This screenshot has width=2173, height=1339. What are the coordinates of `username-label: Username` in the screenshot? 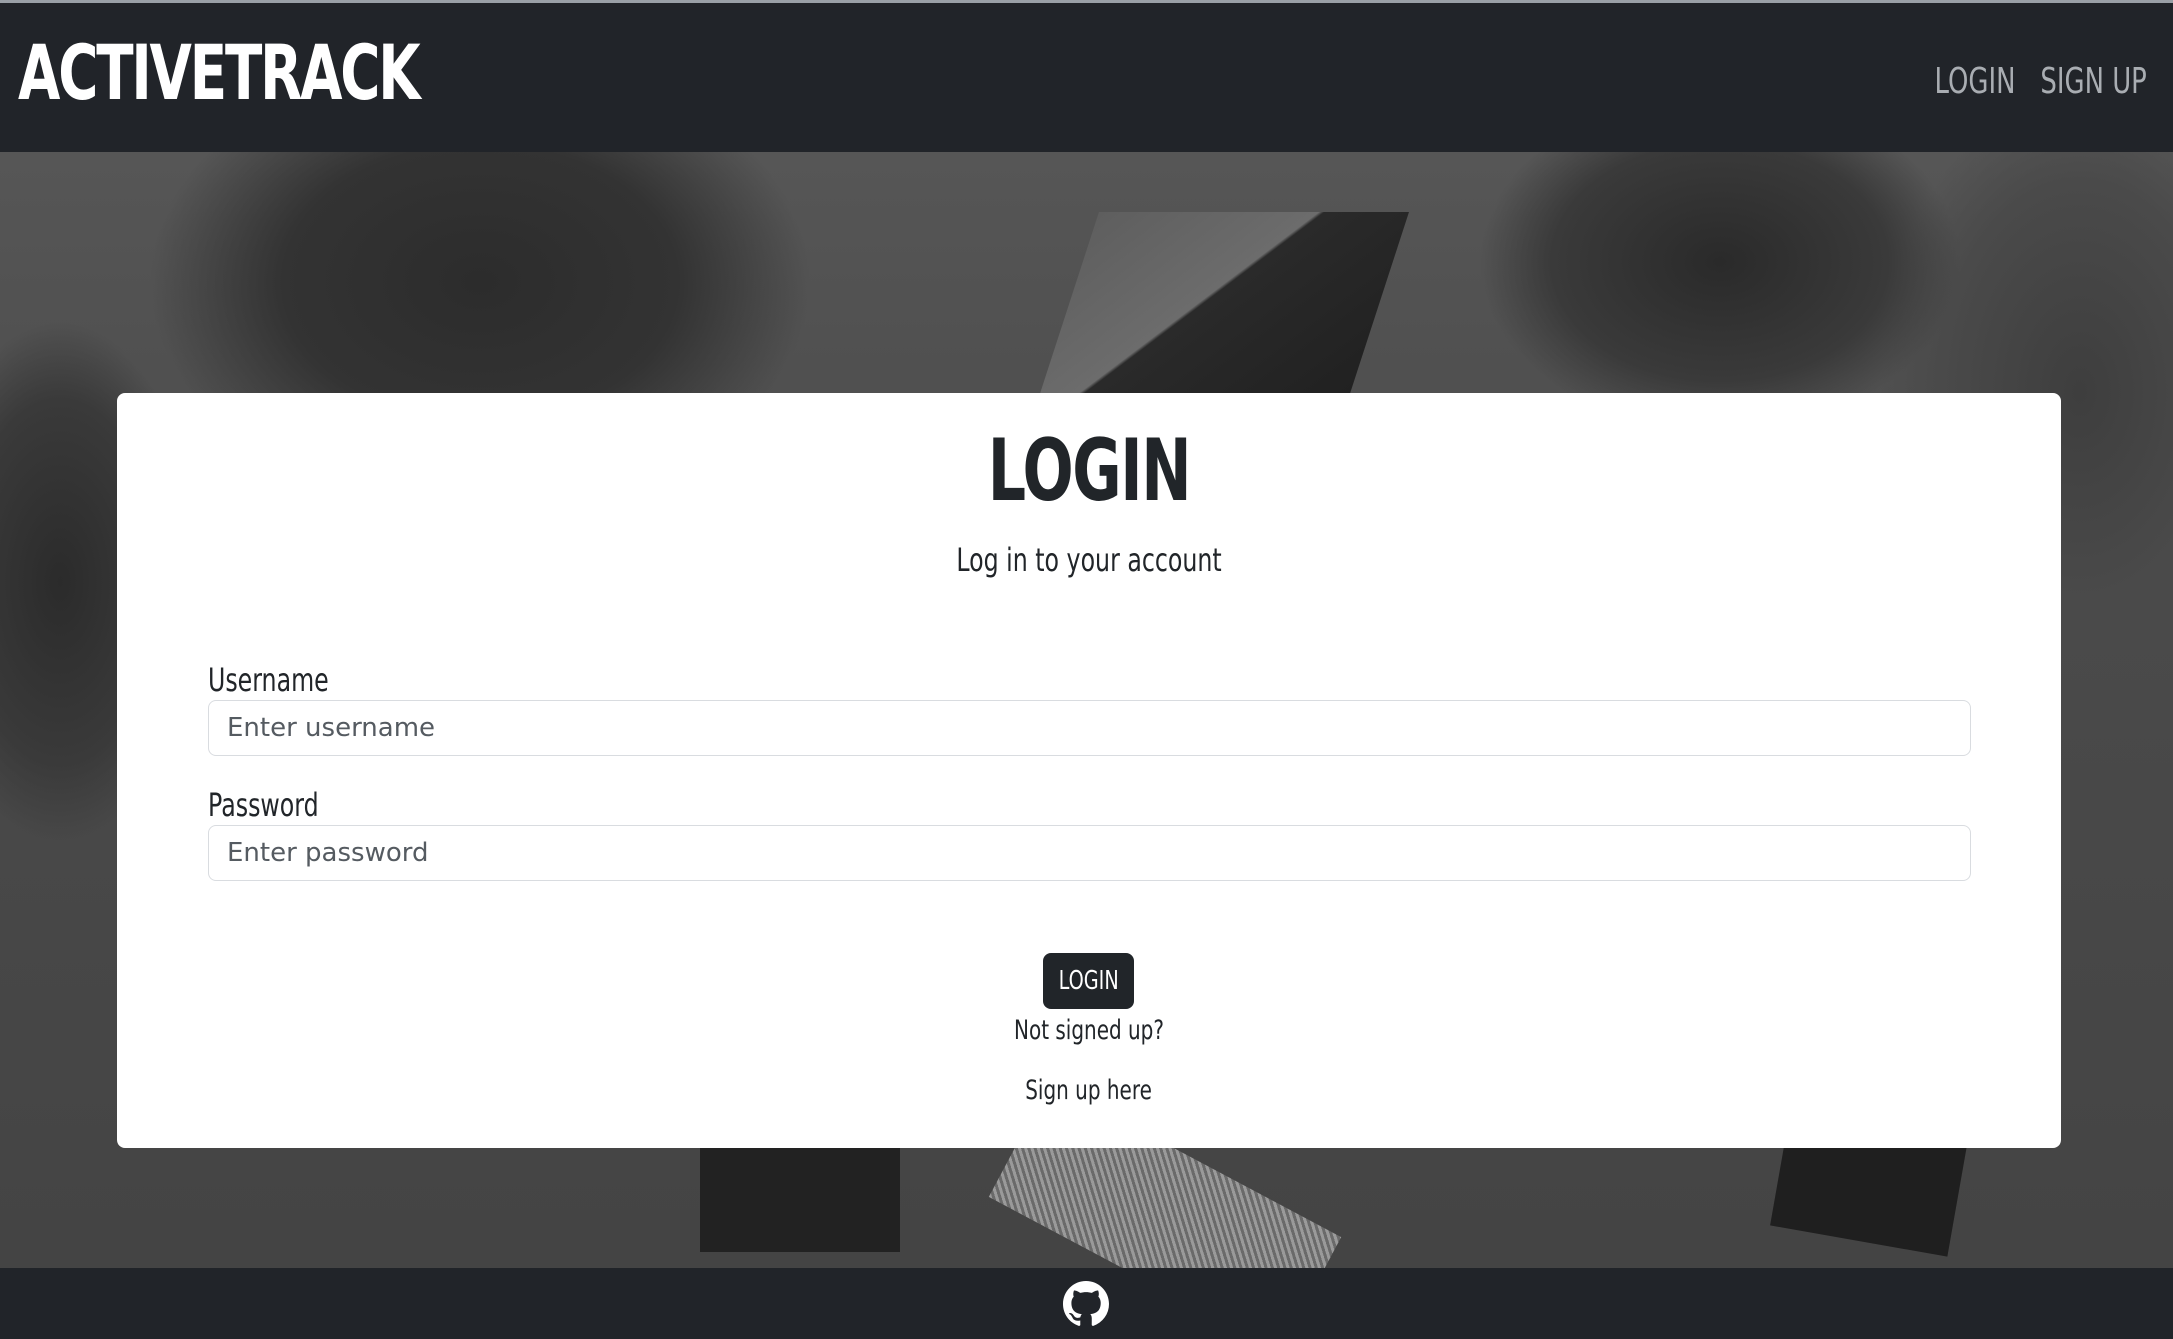 It's located at (268, 680).